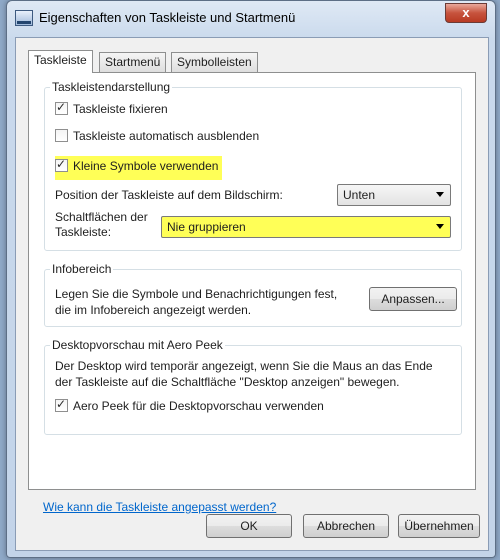 This screenshot has width=500, height=560. Describe the element at coordinates (101, 217) in the screenshot. I see `buttons-label-line1: Schaltflächen der` at that location.